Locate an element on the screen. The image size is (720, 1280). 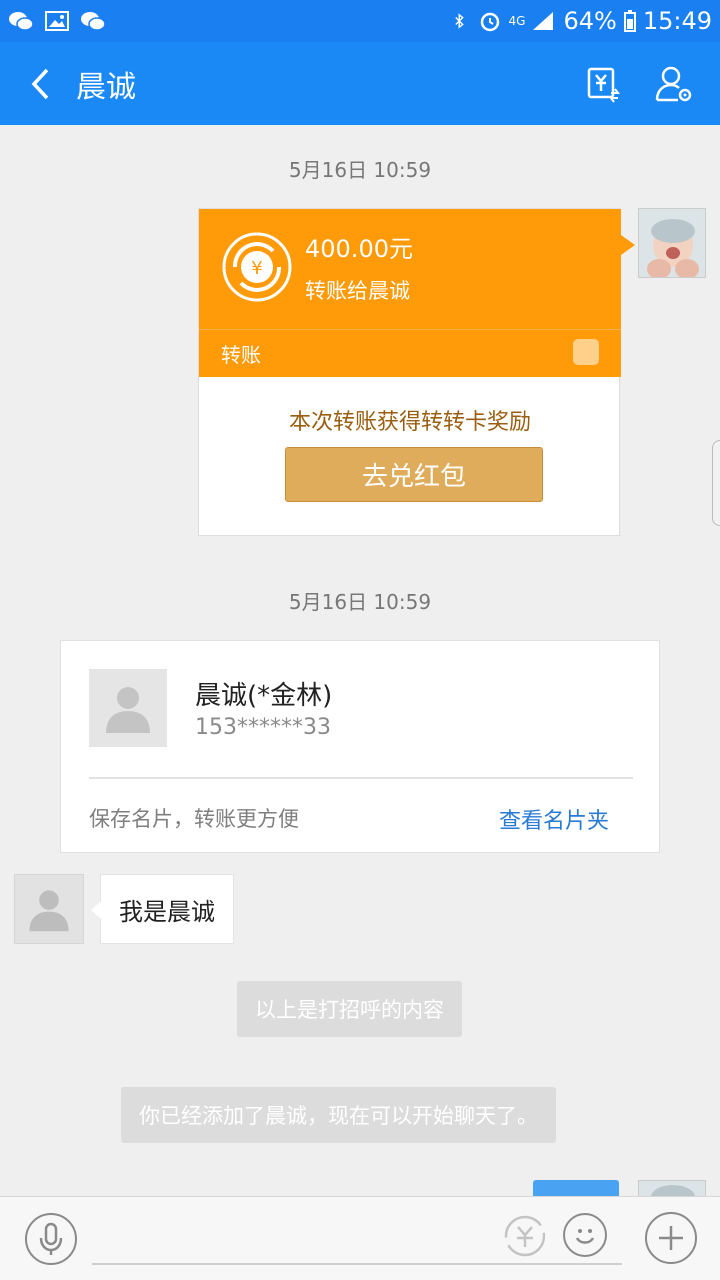
image-icon is located at coordinates (57, 21).